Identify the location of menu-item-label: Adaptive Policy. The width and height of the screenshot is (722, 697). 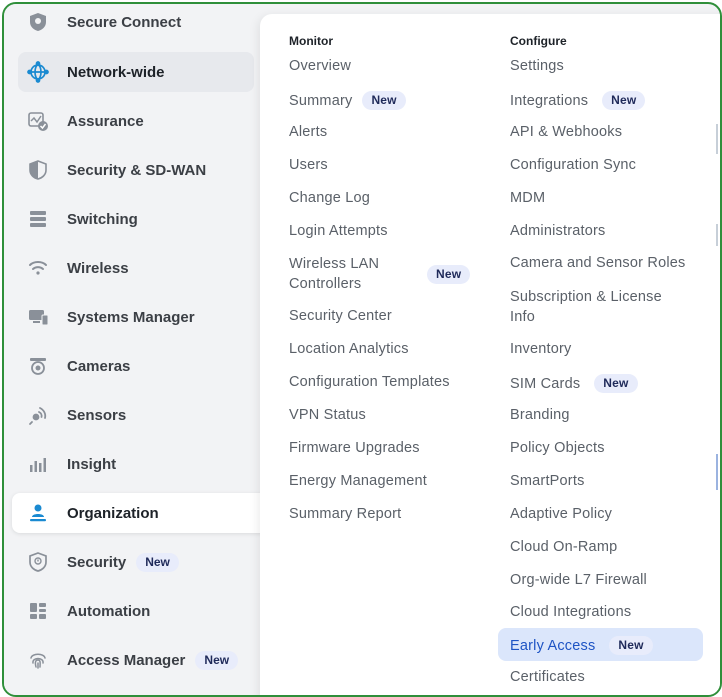
(561, 514).